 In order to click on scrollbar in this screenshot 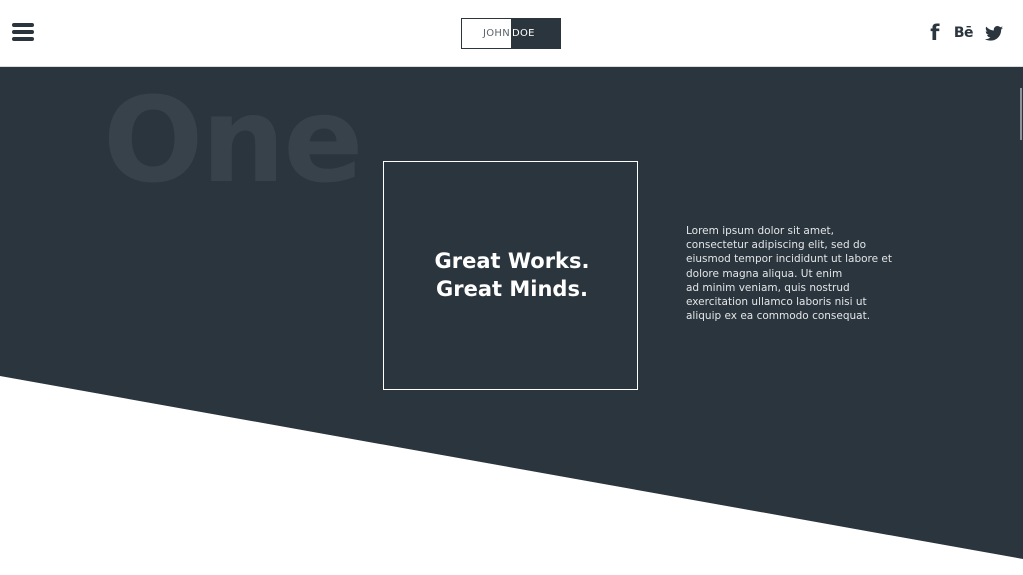, I will do `click(1021, 114)`.